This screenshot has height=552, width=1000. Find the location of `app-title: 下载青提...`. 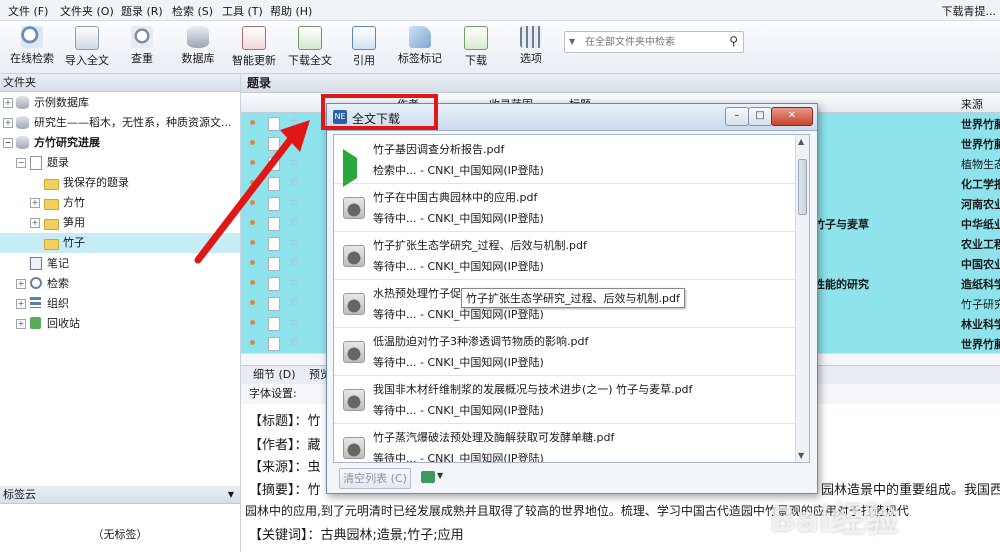

app-title: 下载青提... is located at coordinates (969, 11).